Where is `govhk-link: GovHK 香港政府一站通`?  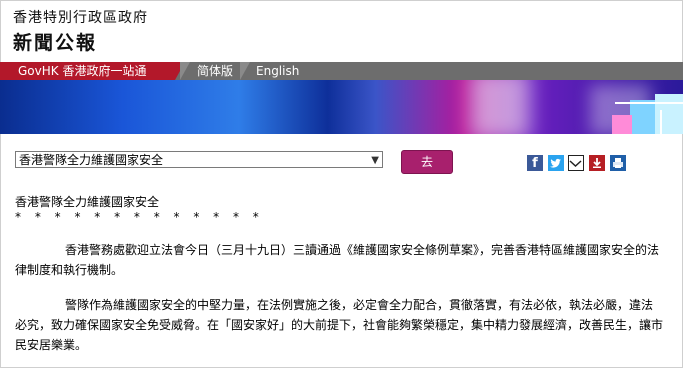 govhk-link: GovHK 香港政府一站通 is located at coordinates (92, 71).